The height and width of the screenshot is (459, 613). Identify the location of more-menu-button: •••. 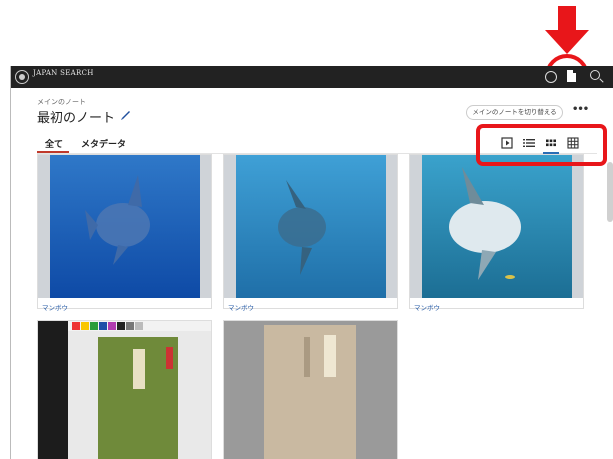
(580, 109).